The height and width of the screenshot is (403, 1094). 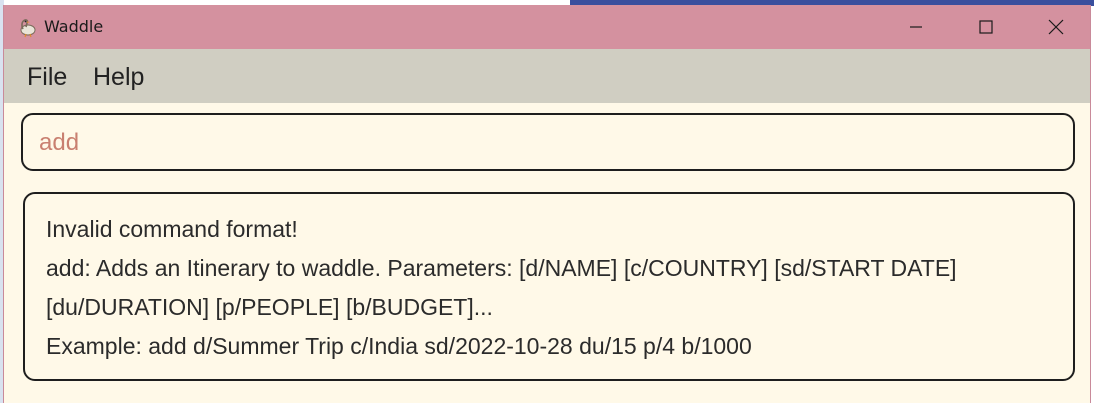 I want to click on maximize-icon, so click(x=986, y=27).